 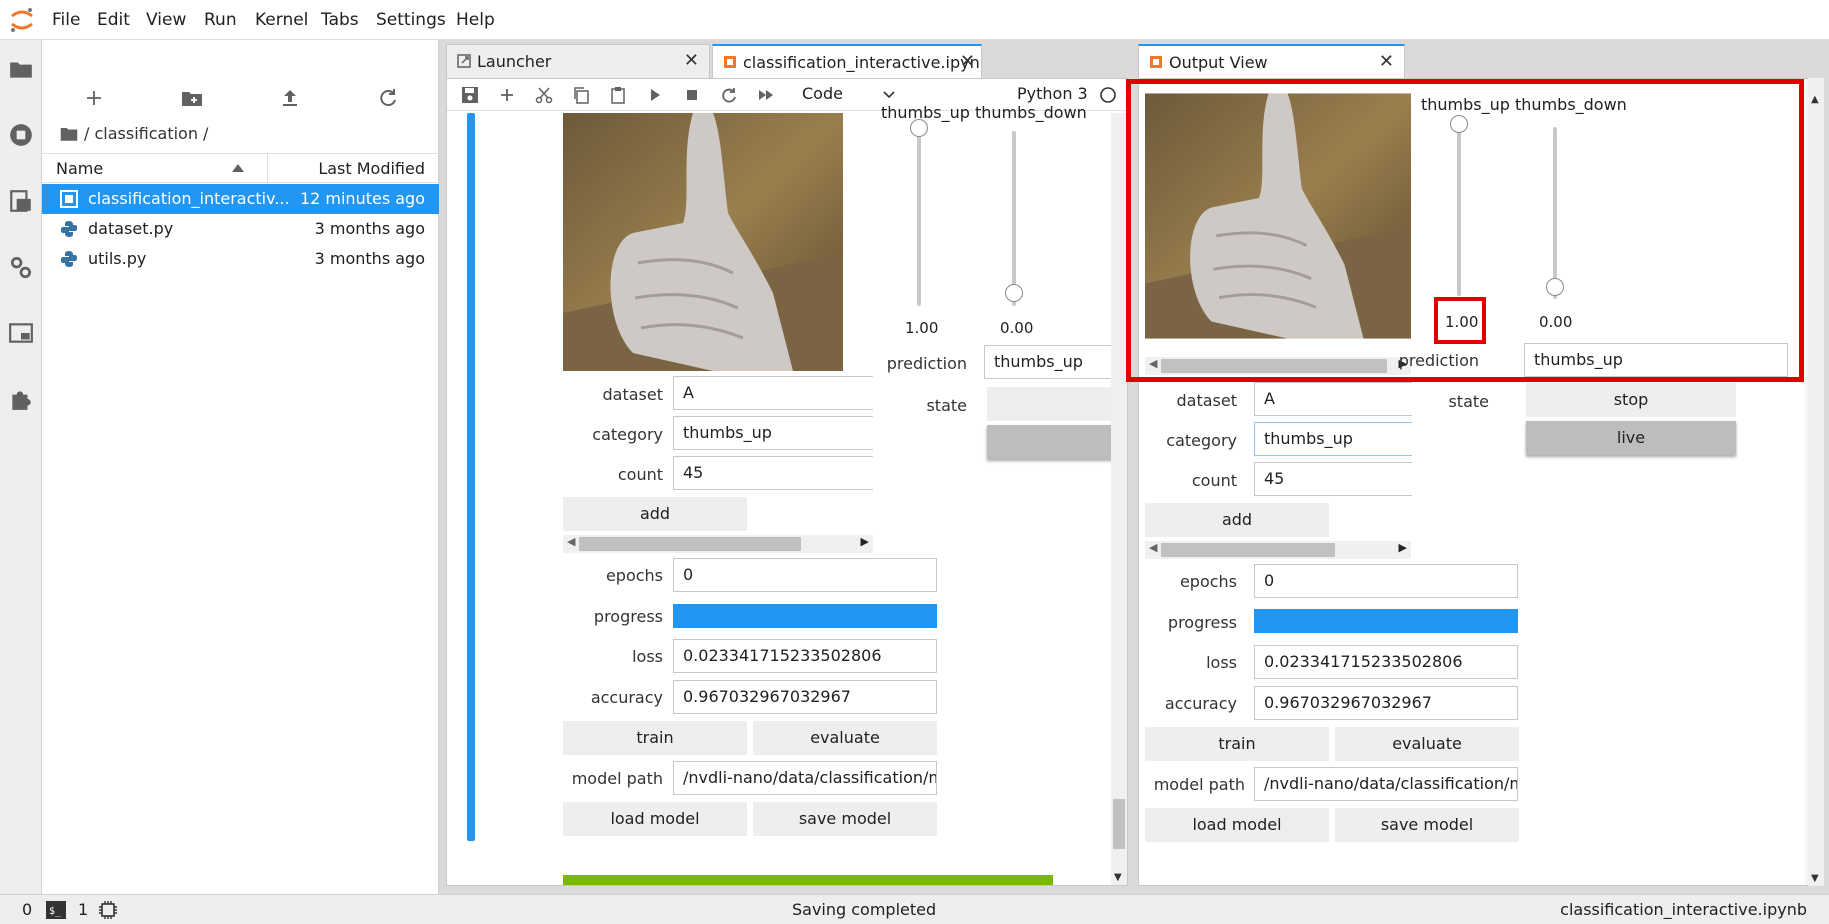 I want to click on notebook-vertical-scrollbar: ▼, so click(x=1119, y=499).